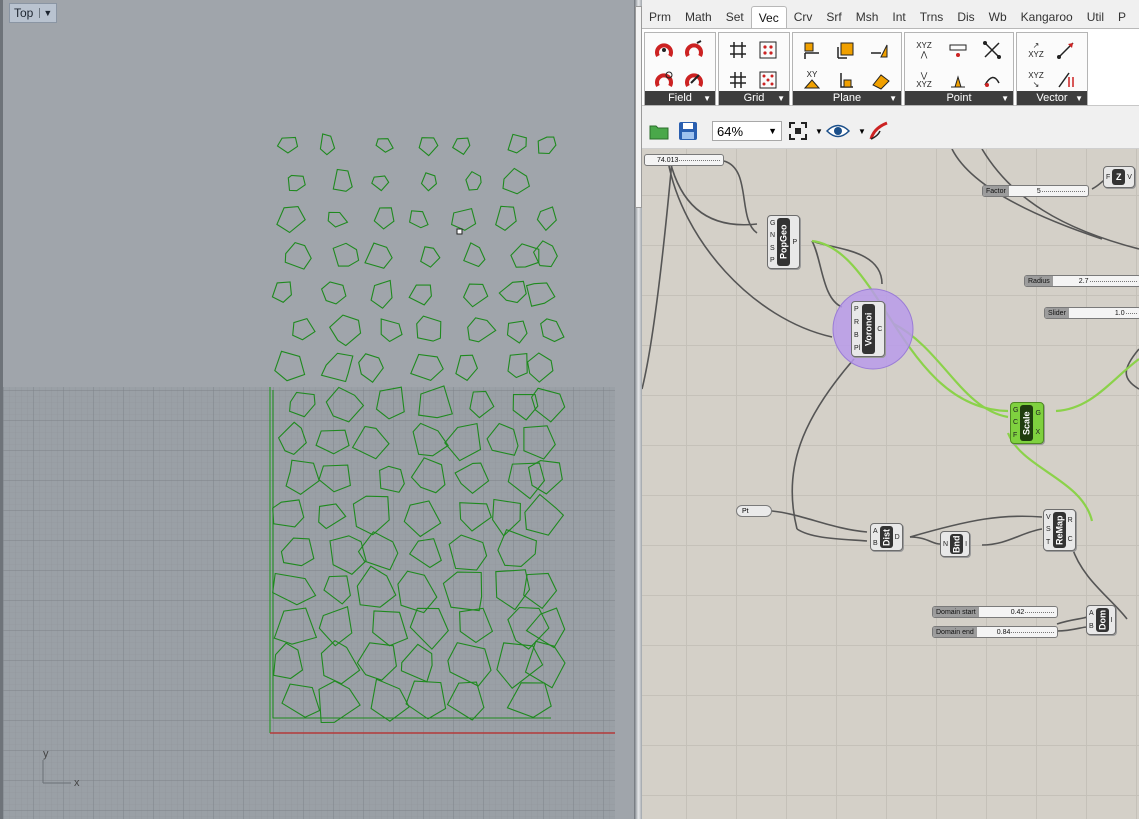 The width and height of the screenshot is (1139, 819). I want to click on point-charge-icon, so click(664, 80).